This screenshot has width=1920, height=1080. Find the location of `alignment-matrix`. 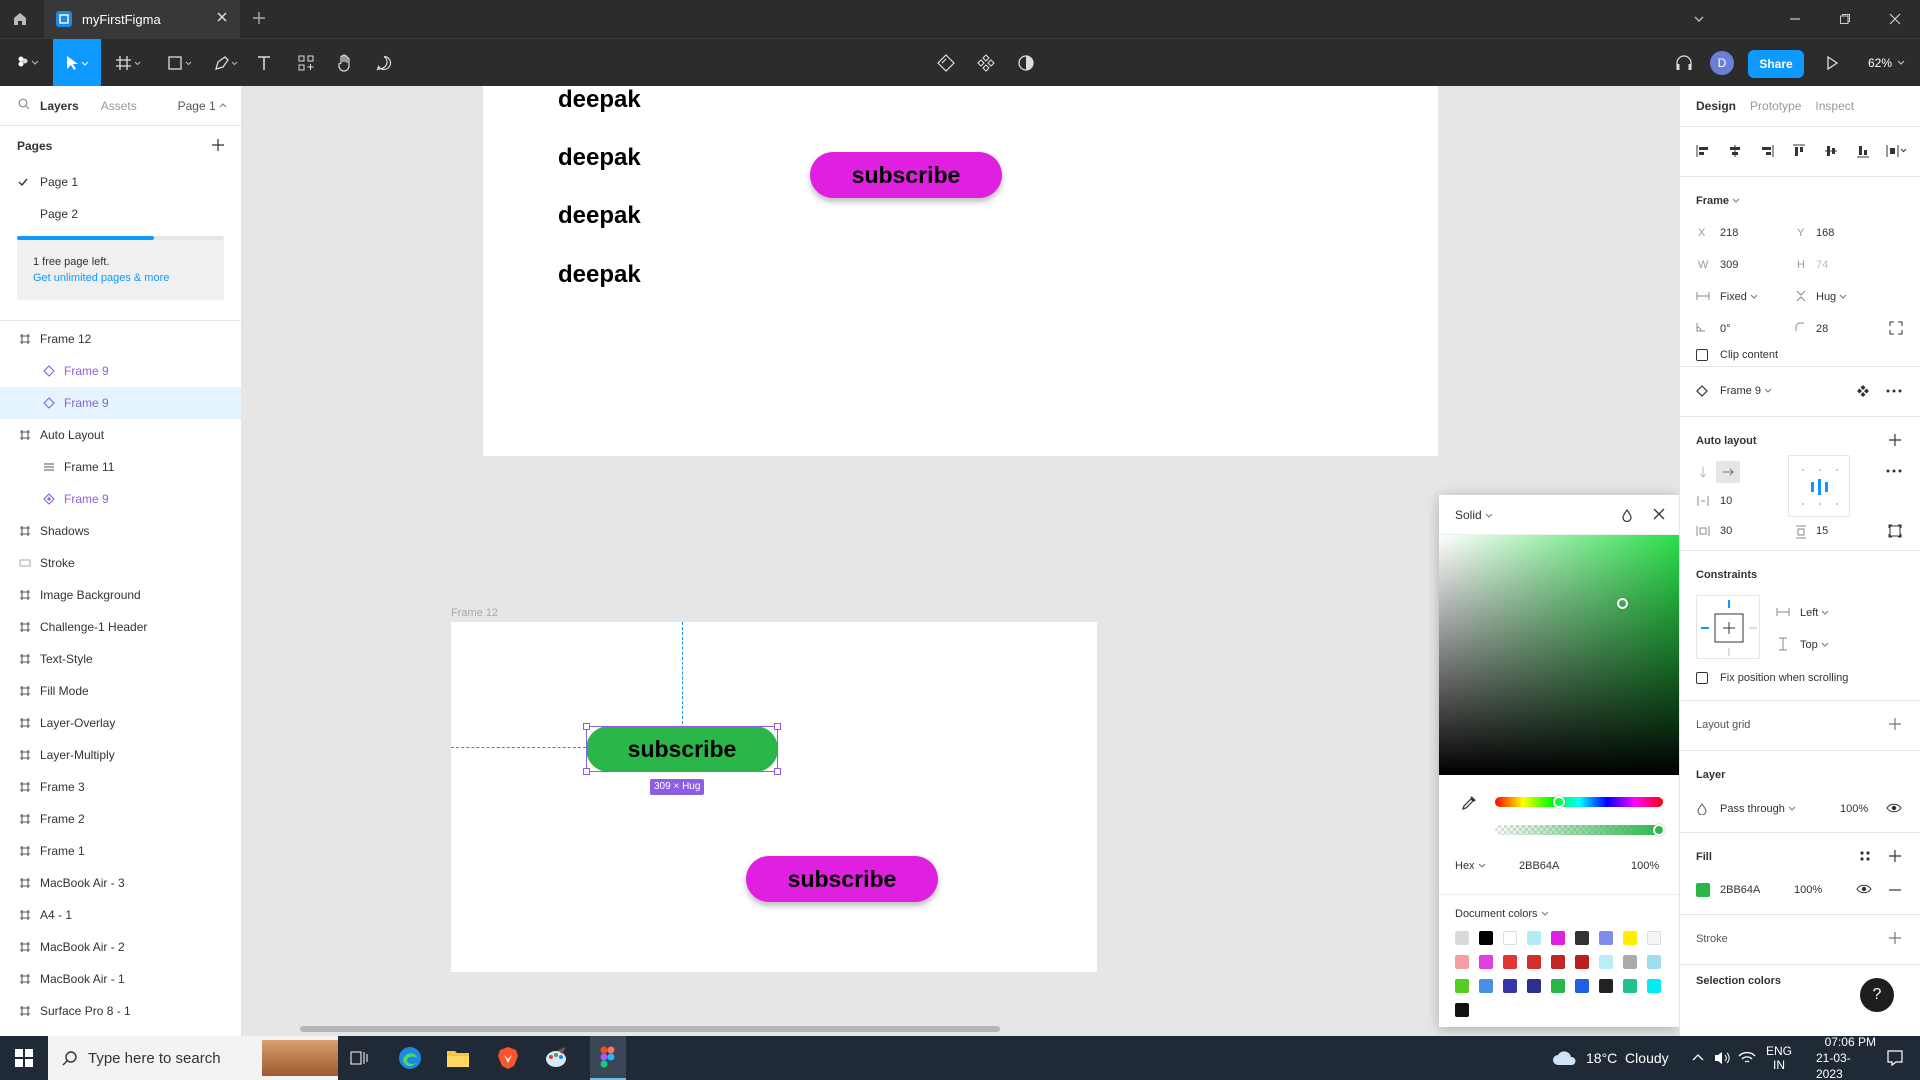

alignment-matrix is located at coordinates (1819, 486).